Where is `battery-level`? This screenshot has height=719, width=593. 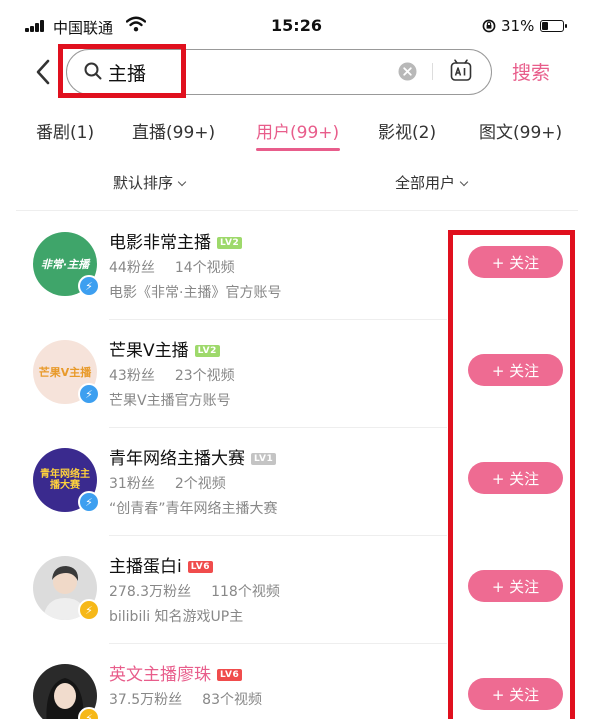
battery-level is located at coordinates (545, 26).